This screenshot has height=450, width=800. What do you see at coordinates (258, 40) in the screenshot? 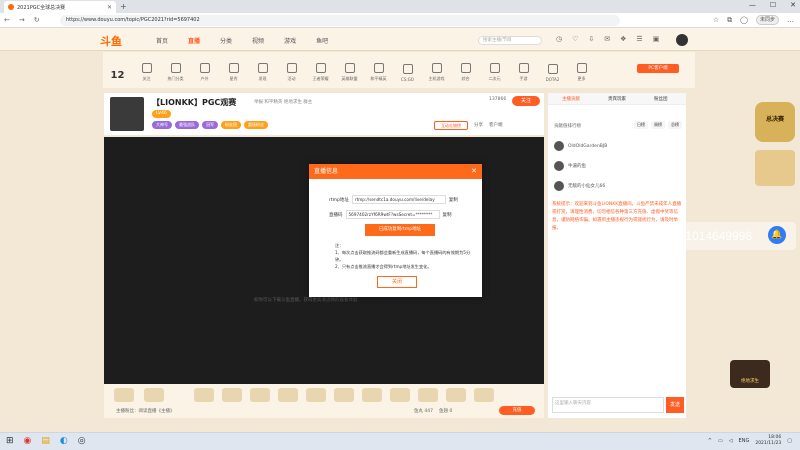
I see `menu-item-video: 视频` at bounding box center [258, 40].